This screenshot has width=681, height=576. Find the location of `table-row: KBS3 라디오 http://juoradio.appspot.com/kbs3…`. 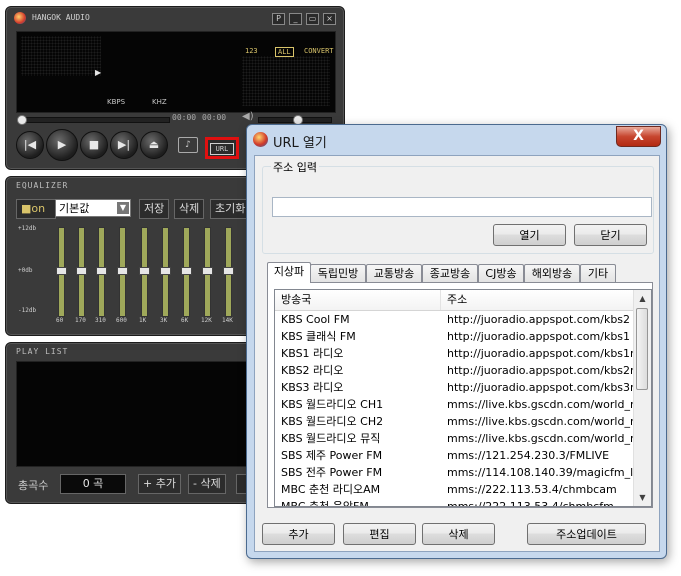

table-row: KBS3 라디오 http://juoradio.appspot.com/kbs3… is located at coordinates (455, 387).